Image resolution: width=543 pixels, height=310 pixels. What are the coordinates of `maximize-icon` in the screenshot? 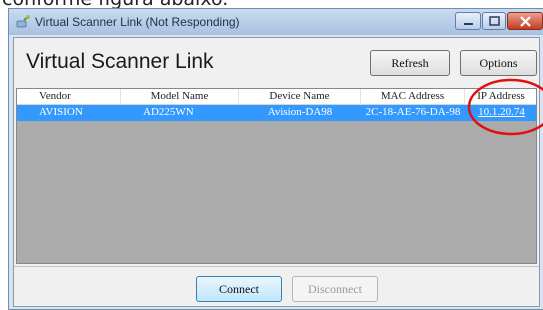 It's located at (494, 21).